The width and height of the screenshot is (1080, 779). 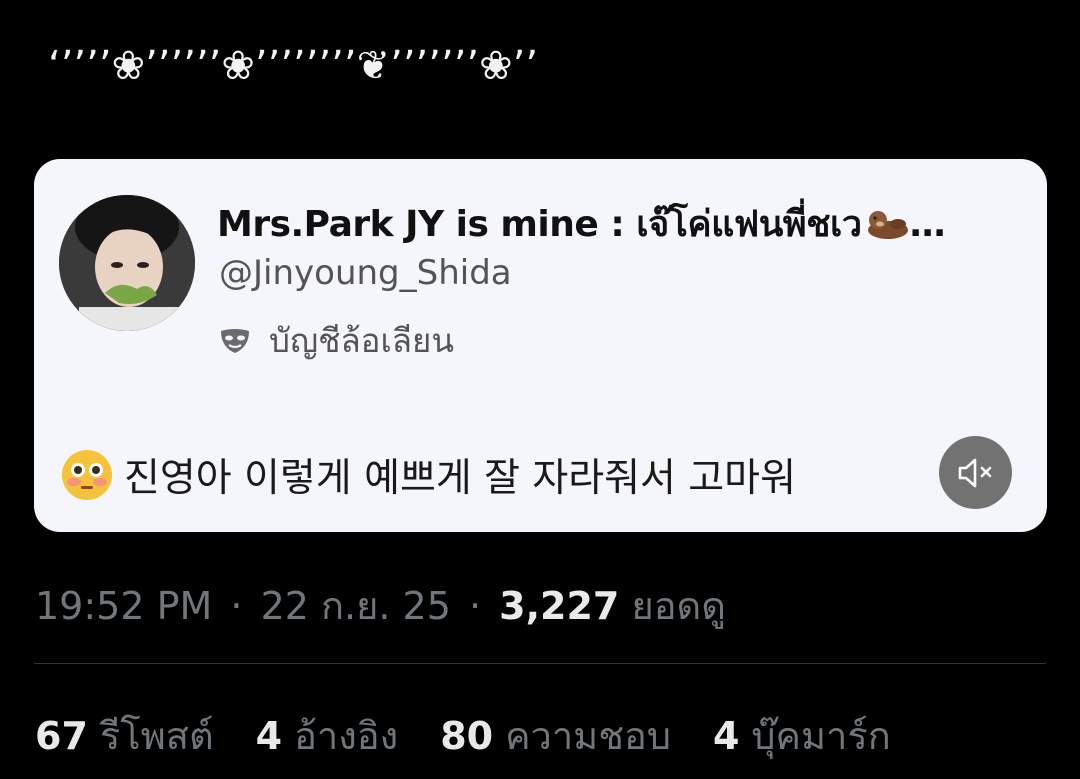 I want to click on tweet-caption: ‘’’’’❀’’’’’’❀’’’’’’’’❦’’’’’’’❀’’, so click(x=293, y=66).